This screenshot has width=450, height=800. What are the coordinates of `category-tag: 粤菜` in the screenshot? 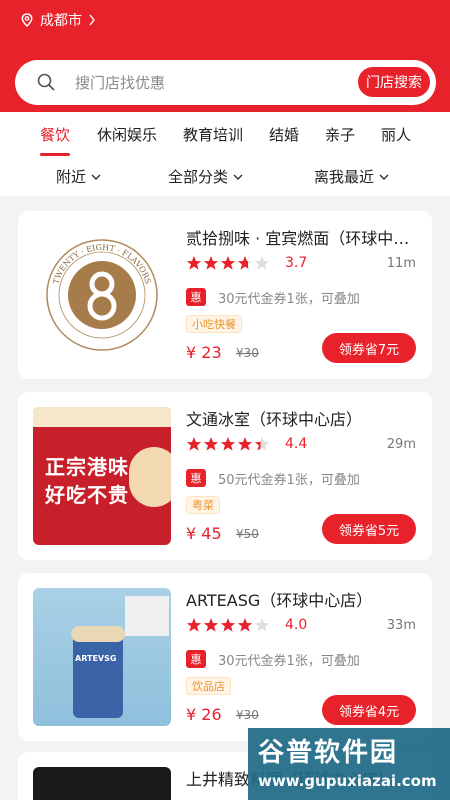 It's located at (203, 505).